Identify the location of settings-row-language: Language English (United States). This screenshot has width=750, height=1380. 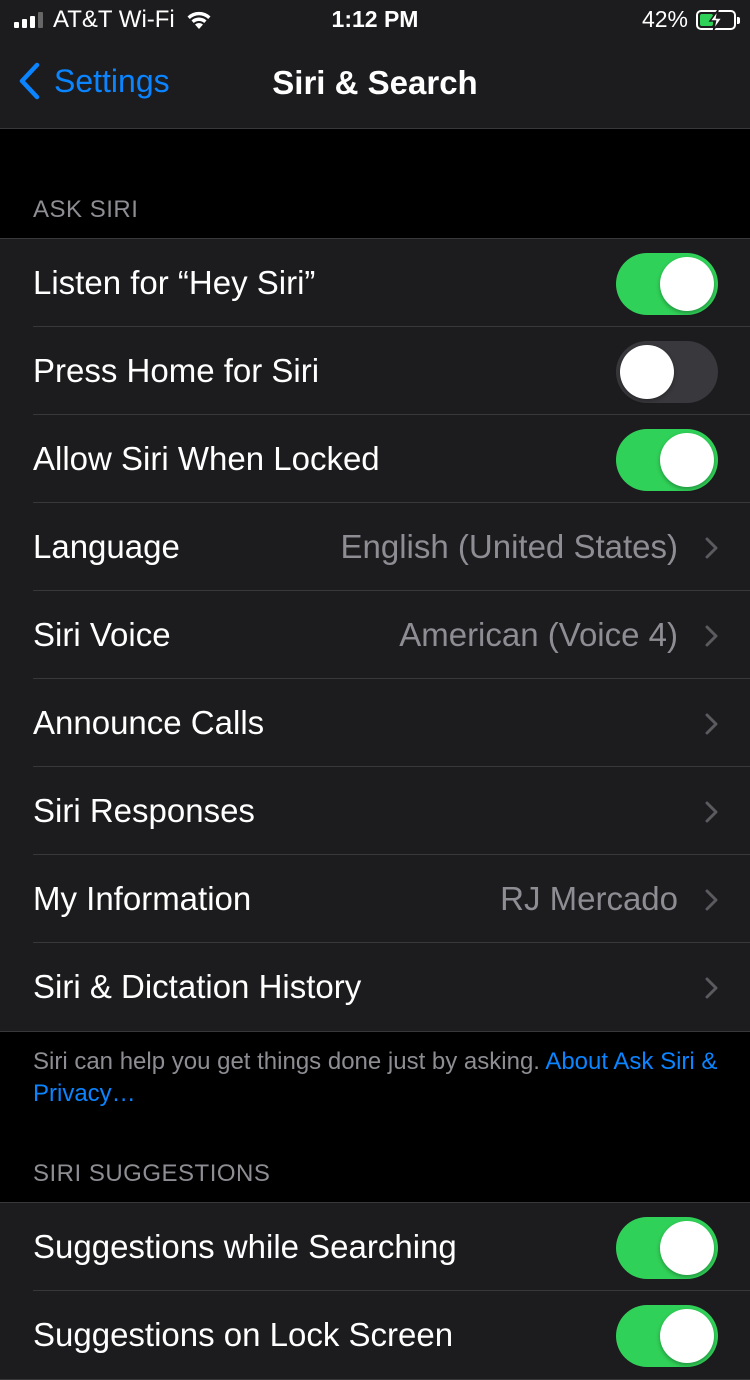
(375, 547).